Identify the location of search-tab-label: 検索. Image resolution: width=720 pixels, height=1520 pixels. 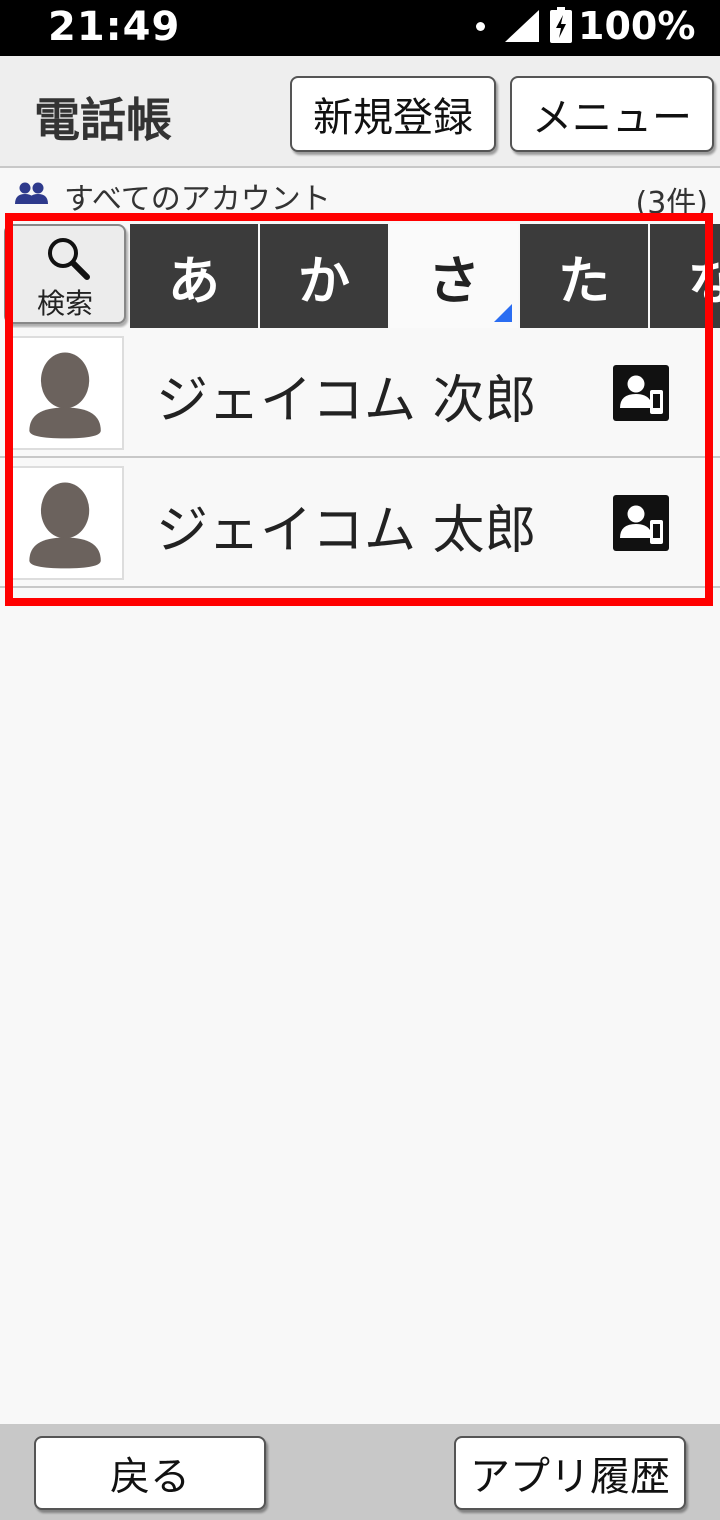
(64, 303).